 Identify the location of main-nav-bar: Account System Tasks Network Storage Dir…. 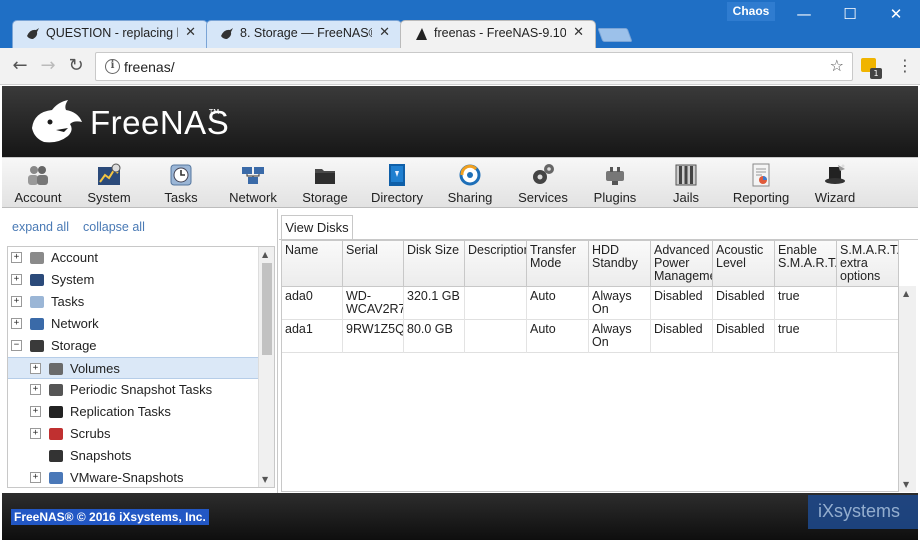
(460, 182).